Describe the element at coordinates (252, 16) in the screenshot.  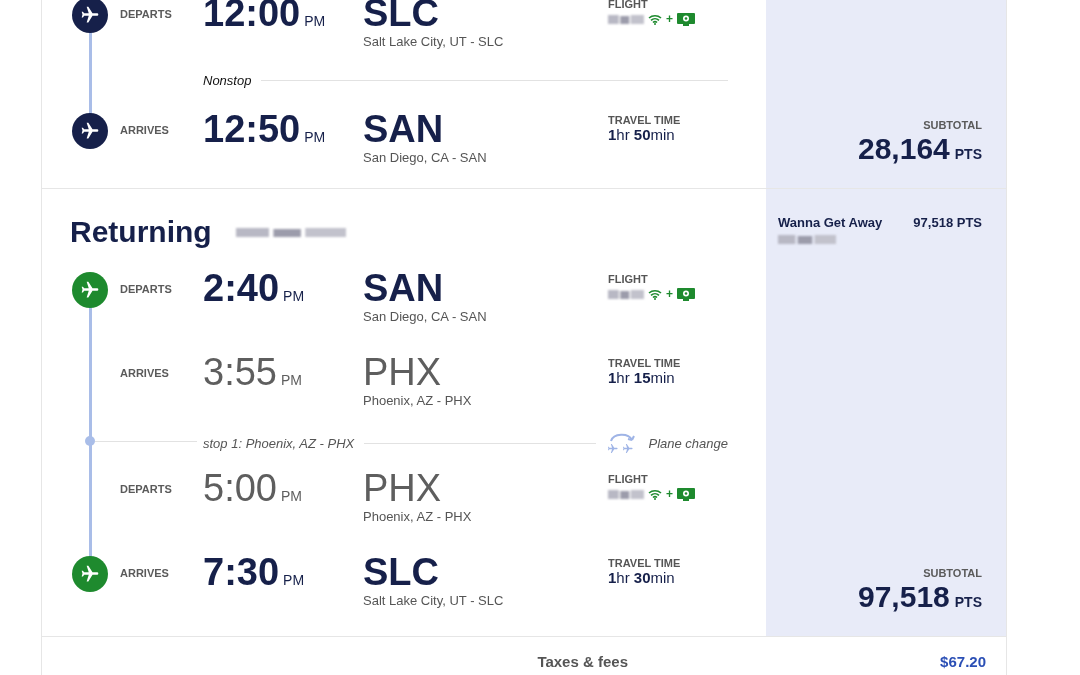
I see `time-text: 12:00` at that location.